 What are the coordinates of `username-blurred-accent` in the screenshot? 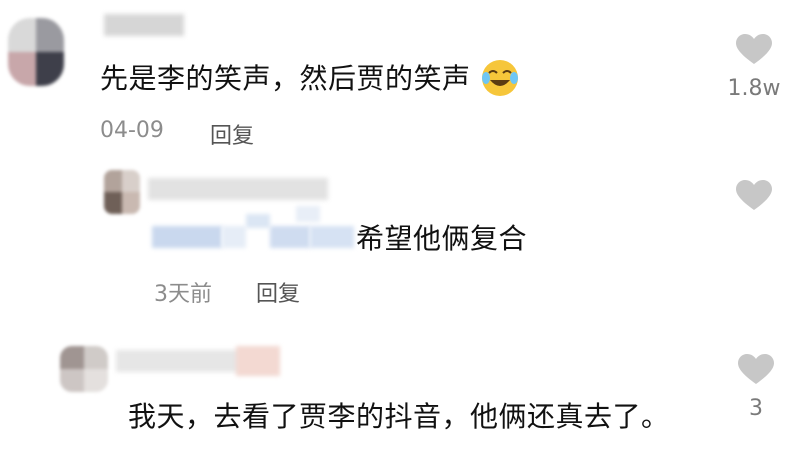 It's located at (258, 361).